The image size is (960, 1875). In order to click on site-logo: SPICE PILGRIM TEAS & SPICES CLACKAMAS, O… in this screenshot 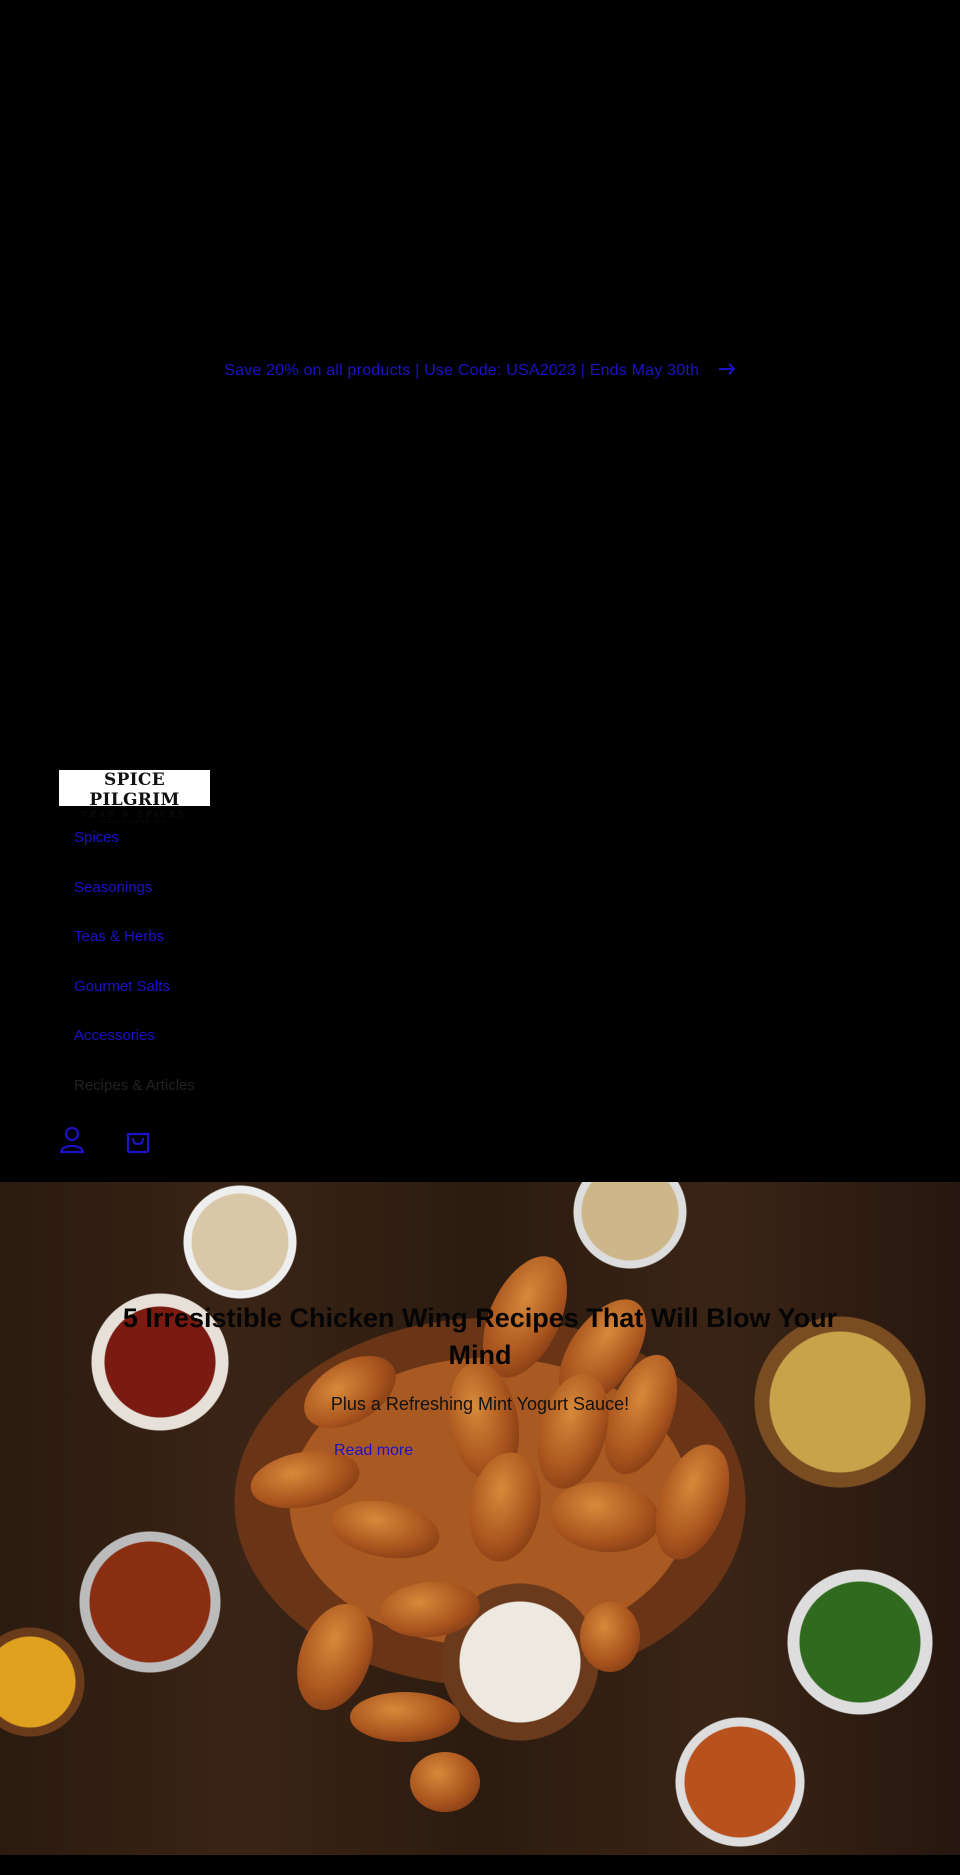, I will do `click(134, 797)`.